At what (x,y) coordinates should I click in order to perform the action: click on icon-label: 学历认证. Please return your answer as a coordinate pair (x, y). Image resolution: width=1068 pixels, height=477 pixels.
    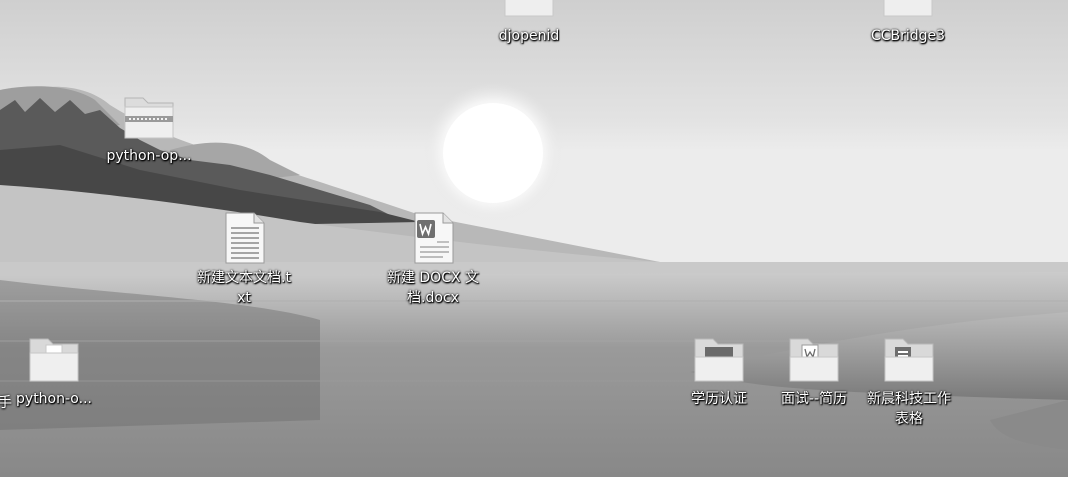
    Looking at the image, I should click on (719, 399).